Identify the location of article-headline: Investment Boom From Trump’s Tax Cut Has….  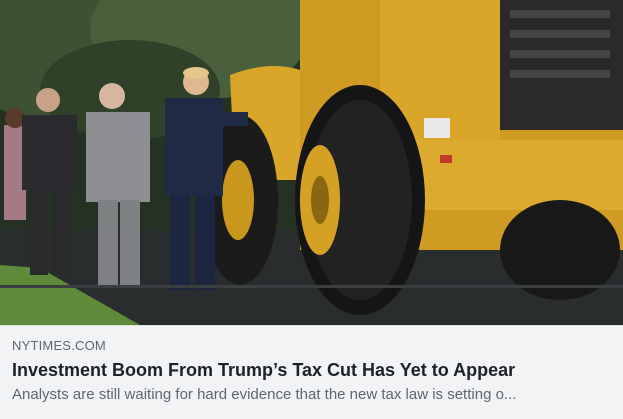
(311, 370).